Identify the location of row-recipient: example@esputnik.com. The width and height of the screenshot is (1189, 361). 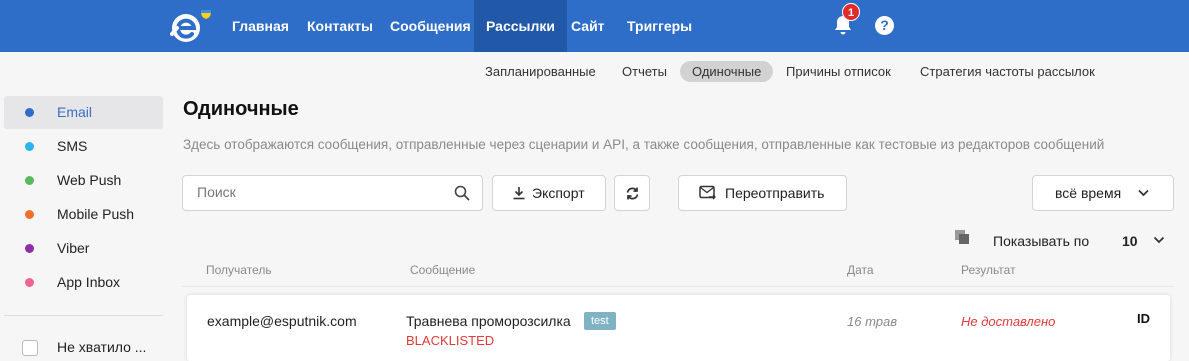
(282, 321).